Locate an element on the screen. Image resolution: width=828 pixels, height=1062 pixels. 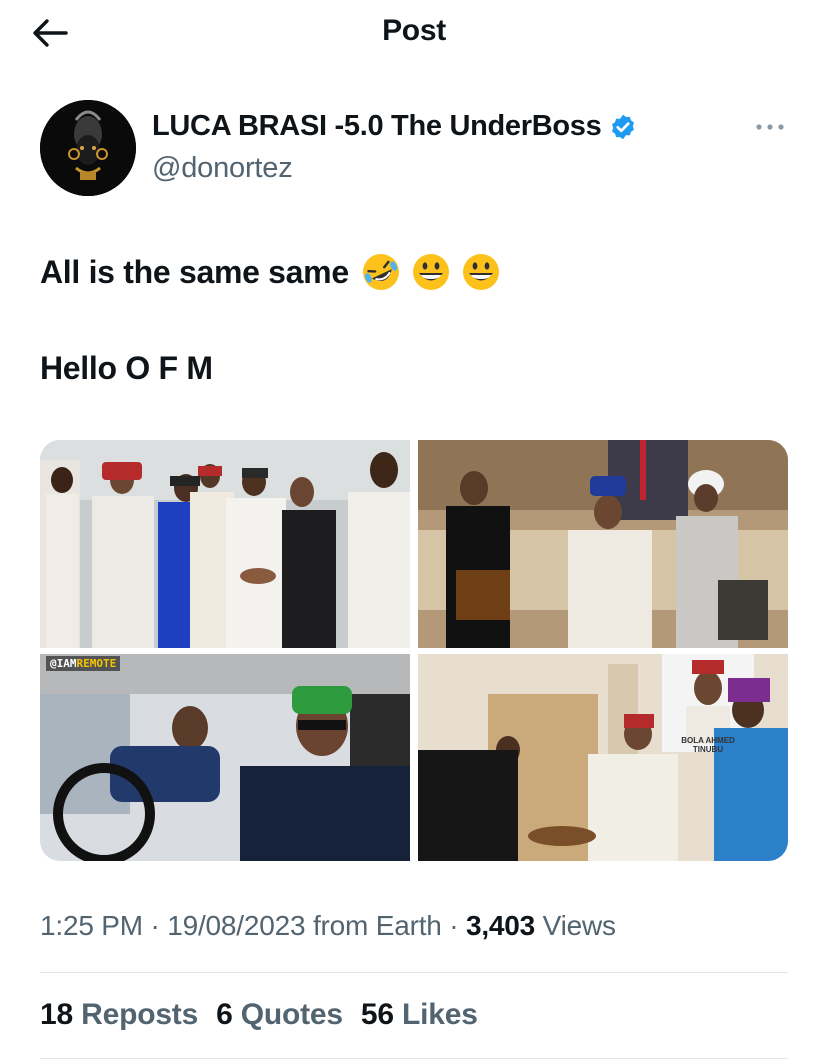
tweet-source: from Earth is located at coordinates (377, 925).